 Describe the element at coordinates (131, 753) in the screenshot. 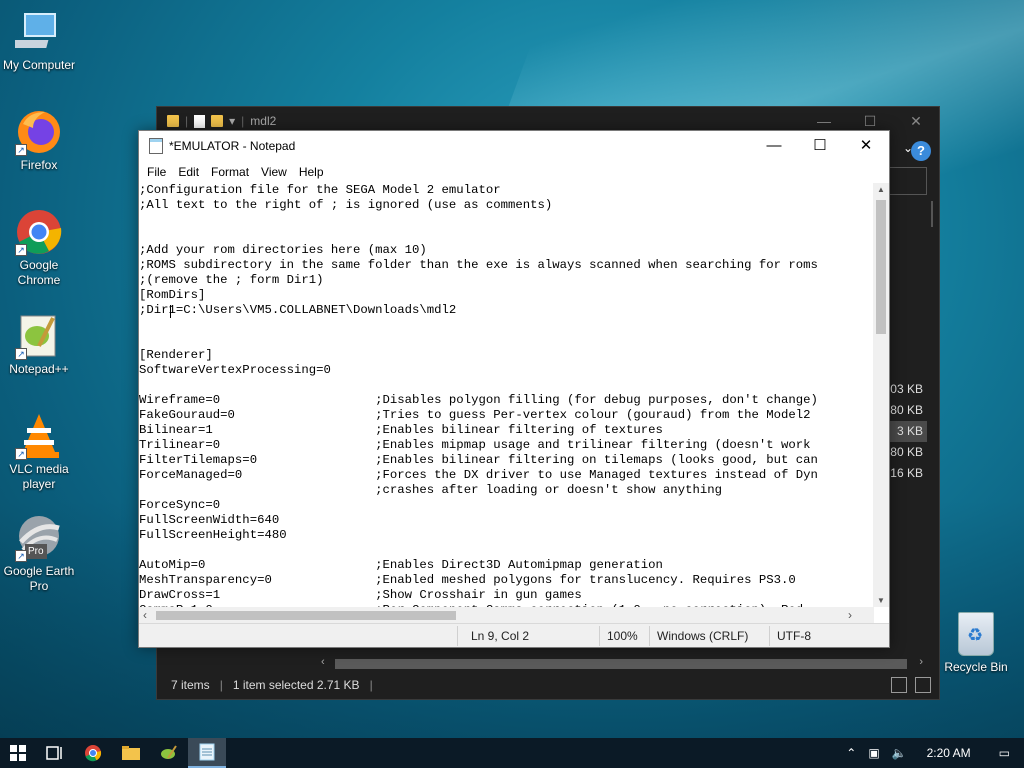

I see `taskbar-file-explorer` at that location.